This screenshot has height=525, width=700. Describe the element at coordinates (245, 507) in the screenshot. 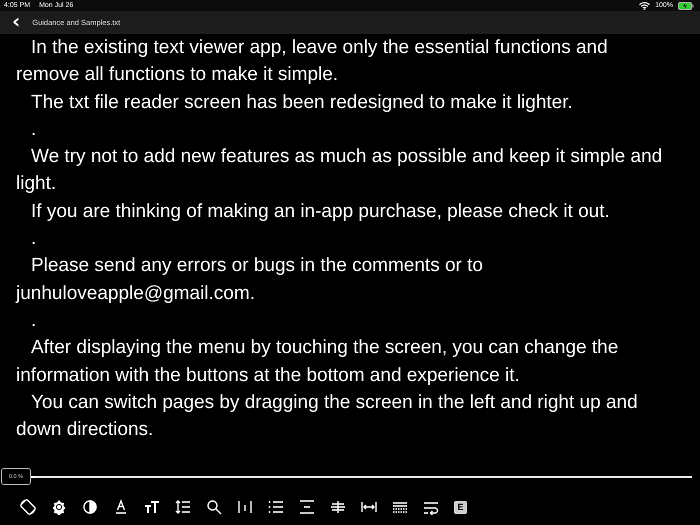

I see `margin-icon` at that location.